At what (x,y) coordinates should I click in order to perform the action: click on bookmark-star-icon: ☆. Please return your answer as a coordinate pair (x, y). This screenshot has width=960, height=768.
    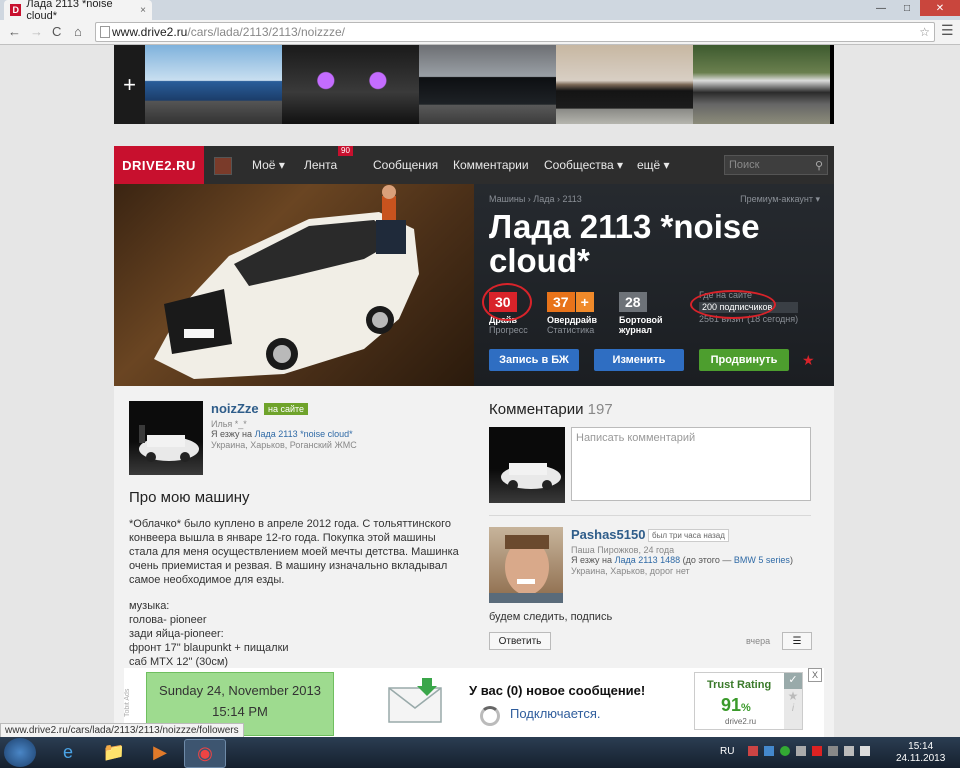
    Looking at the image, I should click on (924, 32).